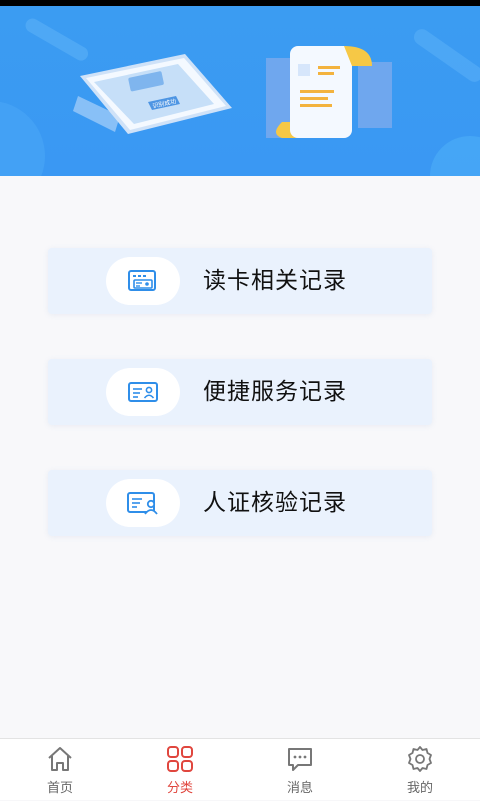 This screenshot has height=801, width=480. Describe the element at coordinates (275, 503) in the screenshot. I see `record-label: 人证核验记录` at that location.